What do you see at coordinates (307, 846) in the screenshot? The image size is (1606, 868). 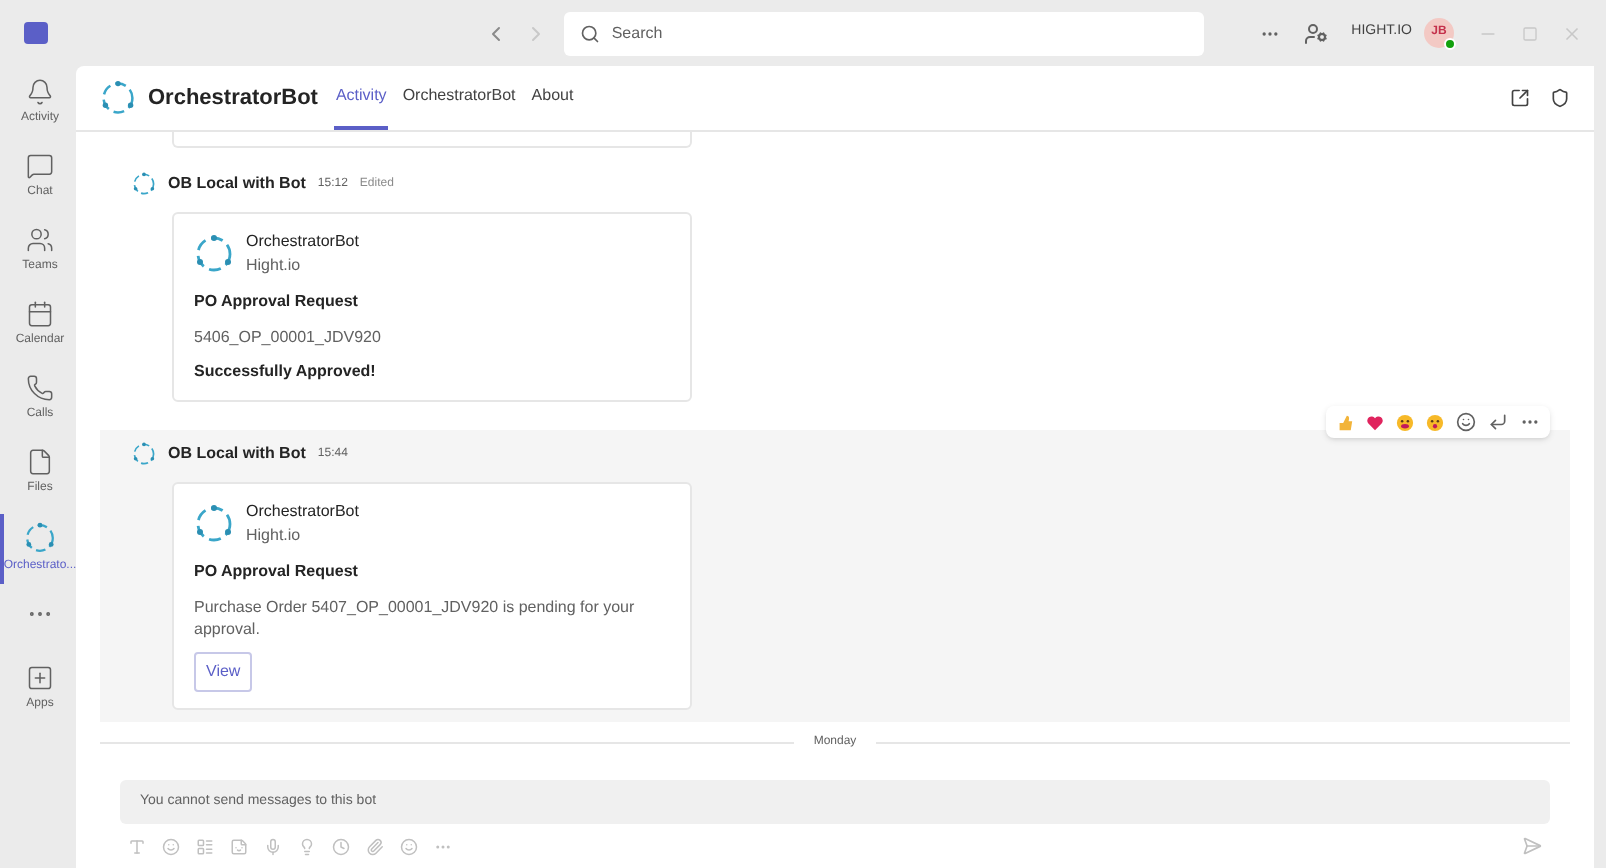 I see `lightbulb-icon` at bounding box center [307, 846].